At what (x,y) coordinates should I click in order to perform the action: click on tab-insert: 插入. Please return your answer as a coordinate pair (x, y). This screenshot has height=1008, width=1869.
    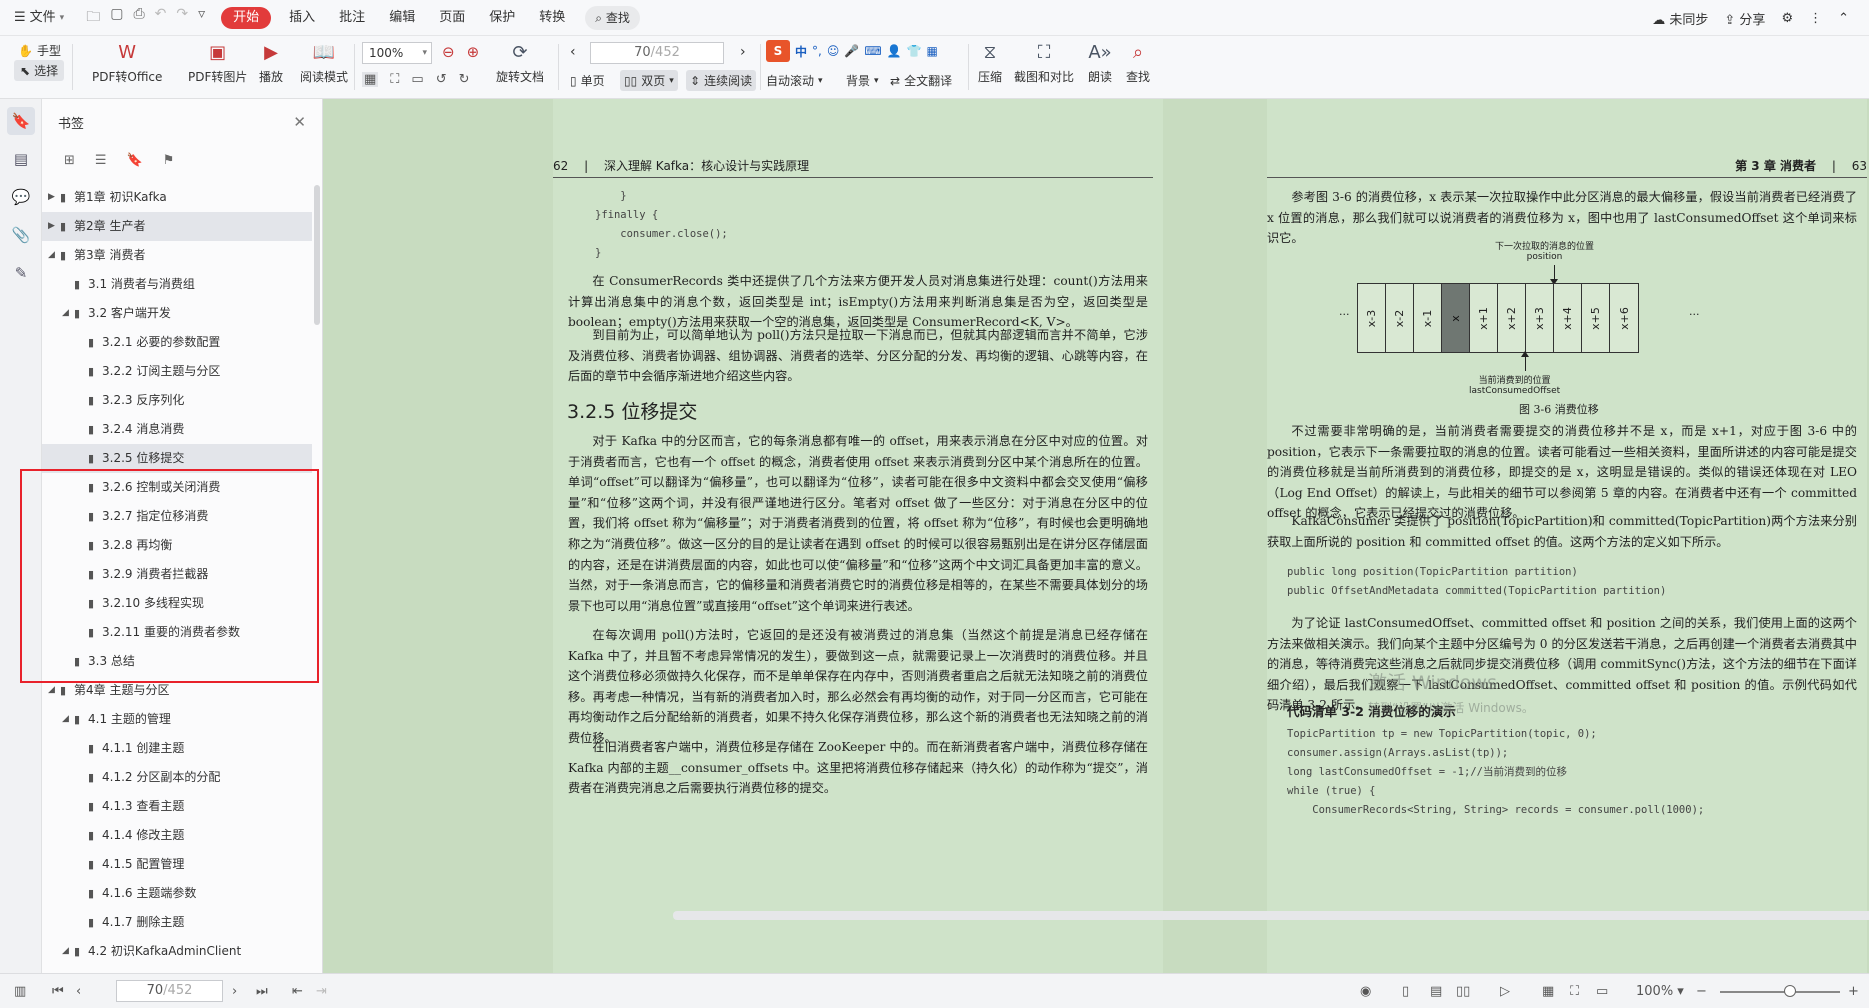
    Looking at the image, I should click on (302, 18).